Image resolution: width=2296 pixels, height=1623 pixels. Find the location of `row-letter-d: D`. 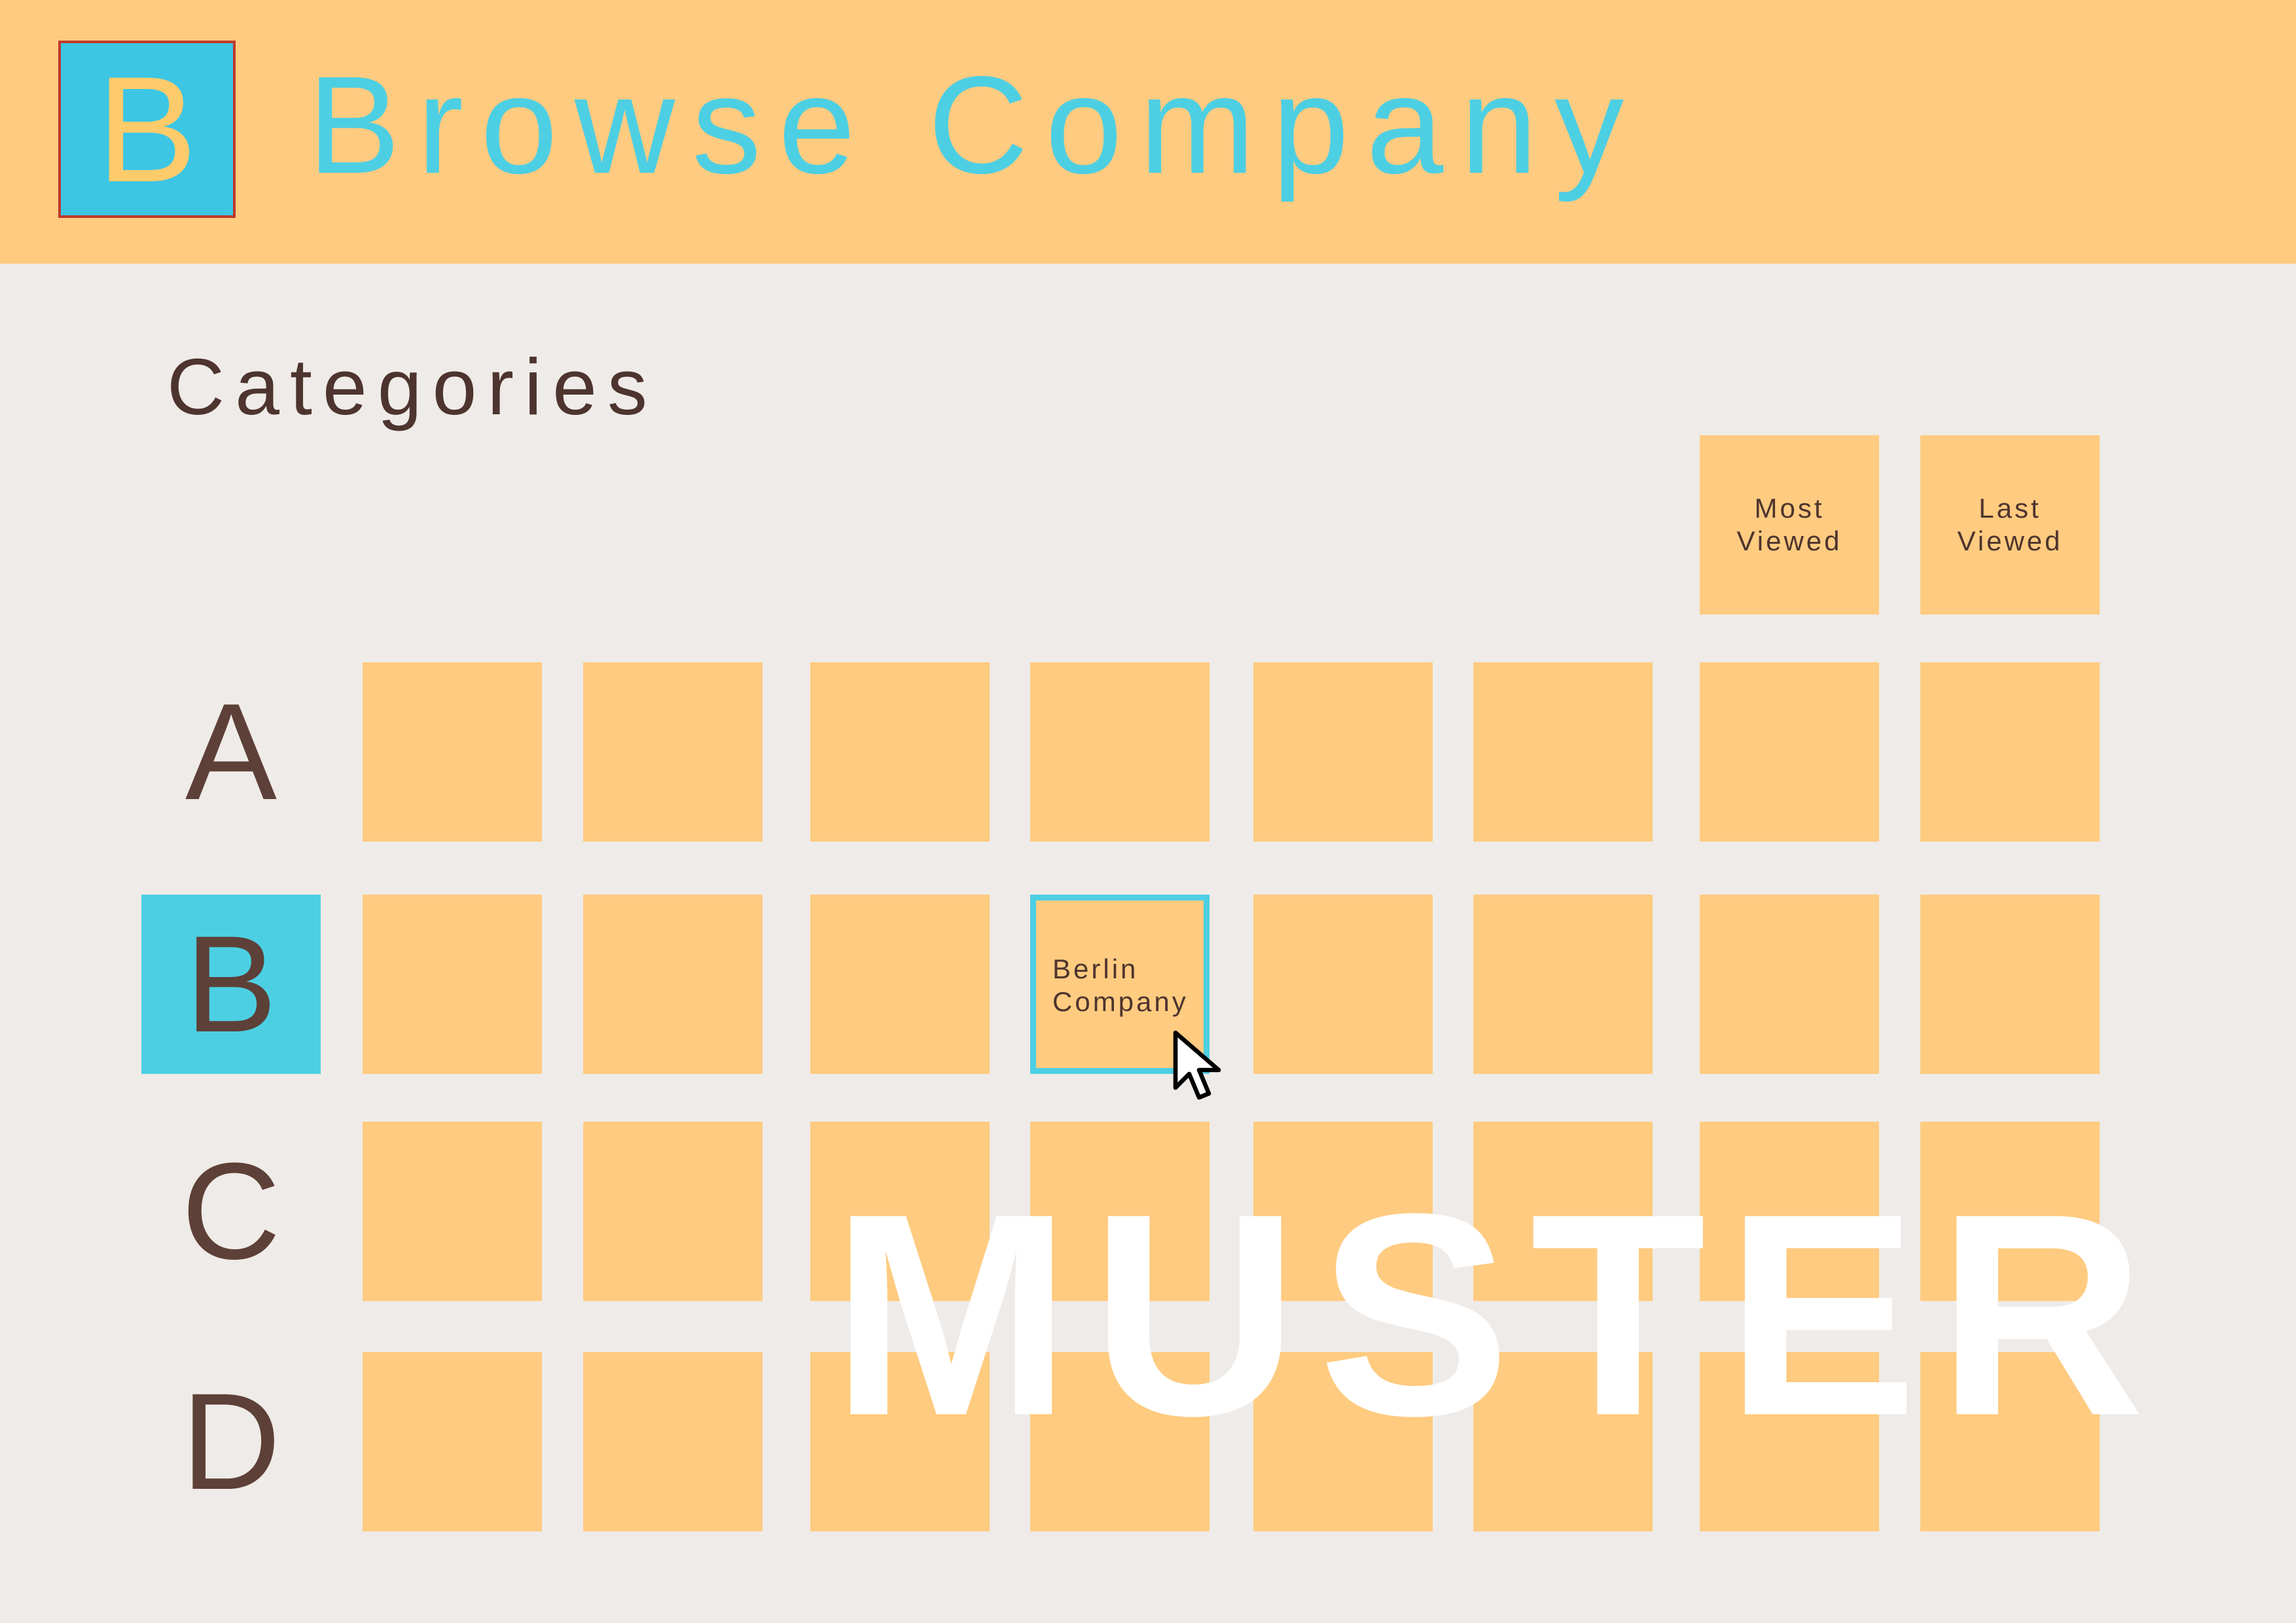

row-letter-d: D is located at coordinates (231, 1441).